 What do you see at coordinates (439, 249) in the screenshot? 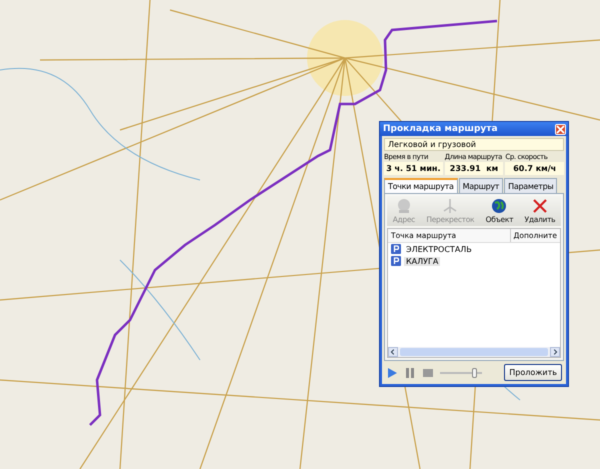
I see `route-point: ЭЛЕКТРОСТАЛЬ` at bounding box center [439, 249].